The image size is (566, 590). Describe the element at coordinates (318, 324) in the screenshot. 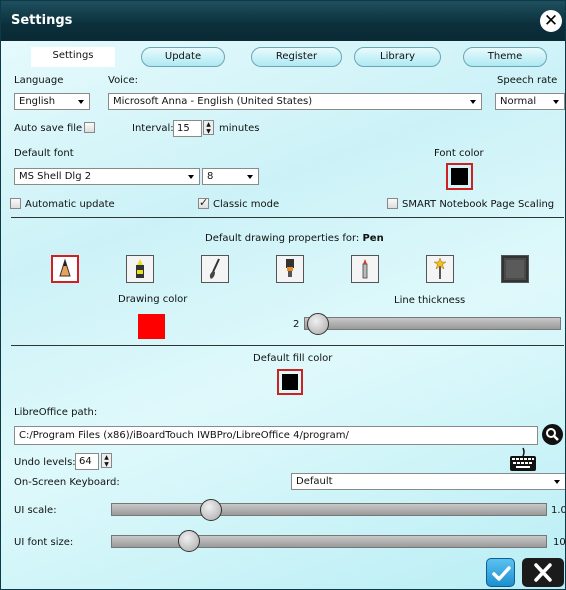

I see `line-thickness-handle` at that location.